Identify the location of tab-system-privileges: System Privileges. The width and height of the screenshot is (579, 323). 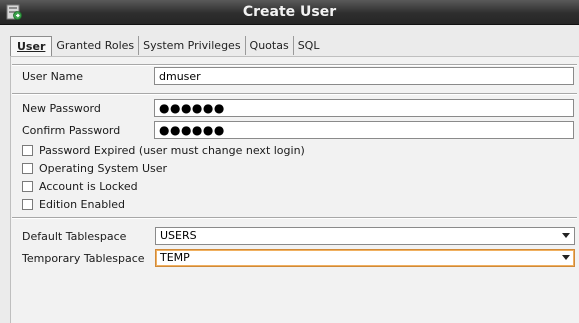
(192, 45).